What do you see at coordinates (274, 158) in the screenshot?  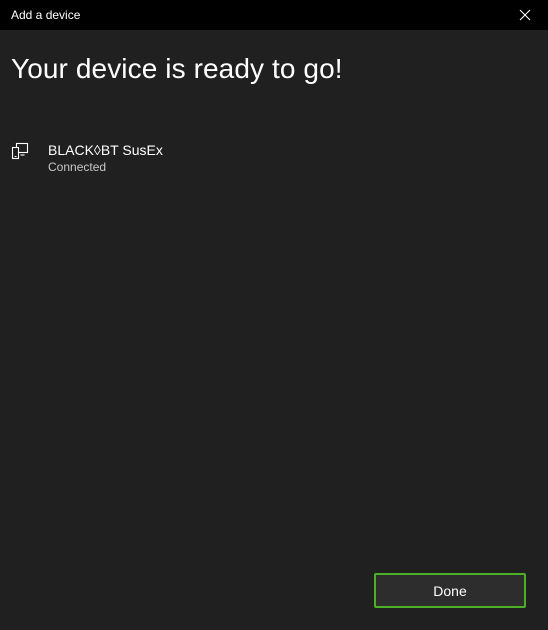 I see `device-list-item: BLACK◊BT SusEx Connected` at bounding box center [274, 158].